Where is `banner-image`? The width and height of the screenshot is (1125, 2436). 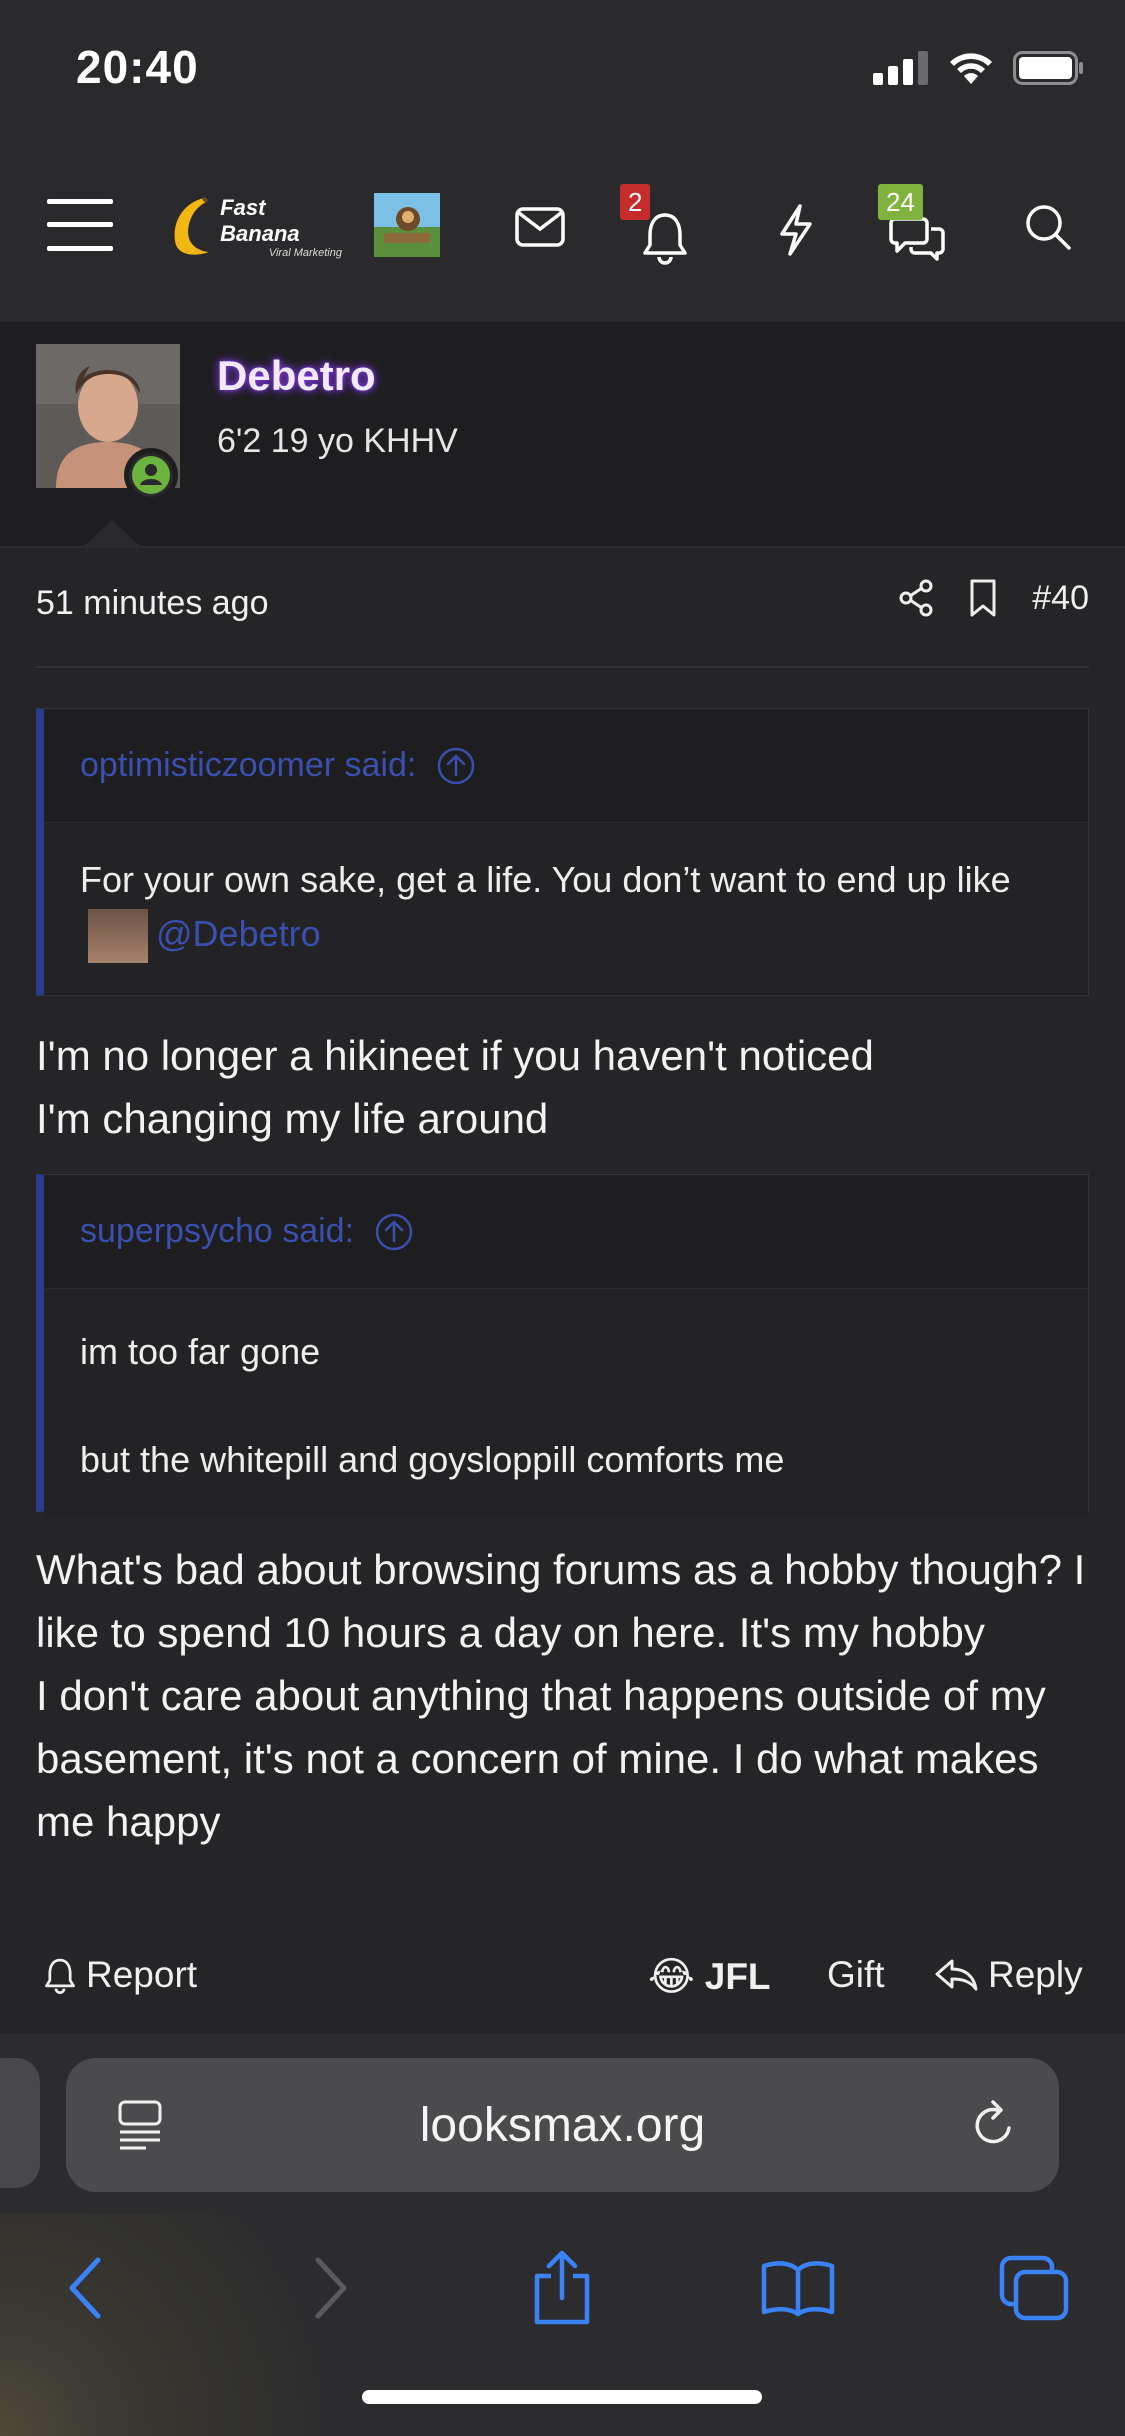
banner-image is located at coordinates (407, 225).